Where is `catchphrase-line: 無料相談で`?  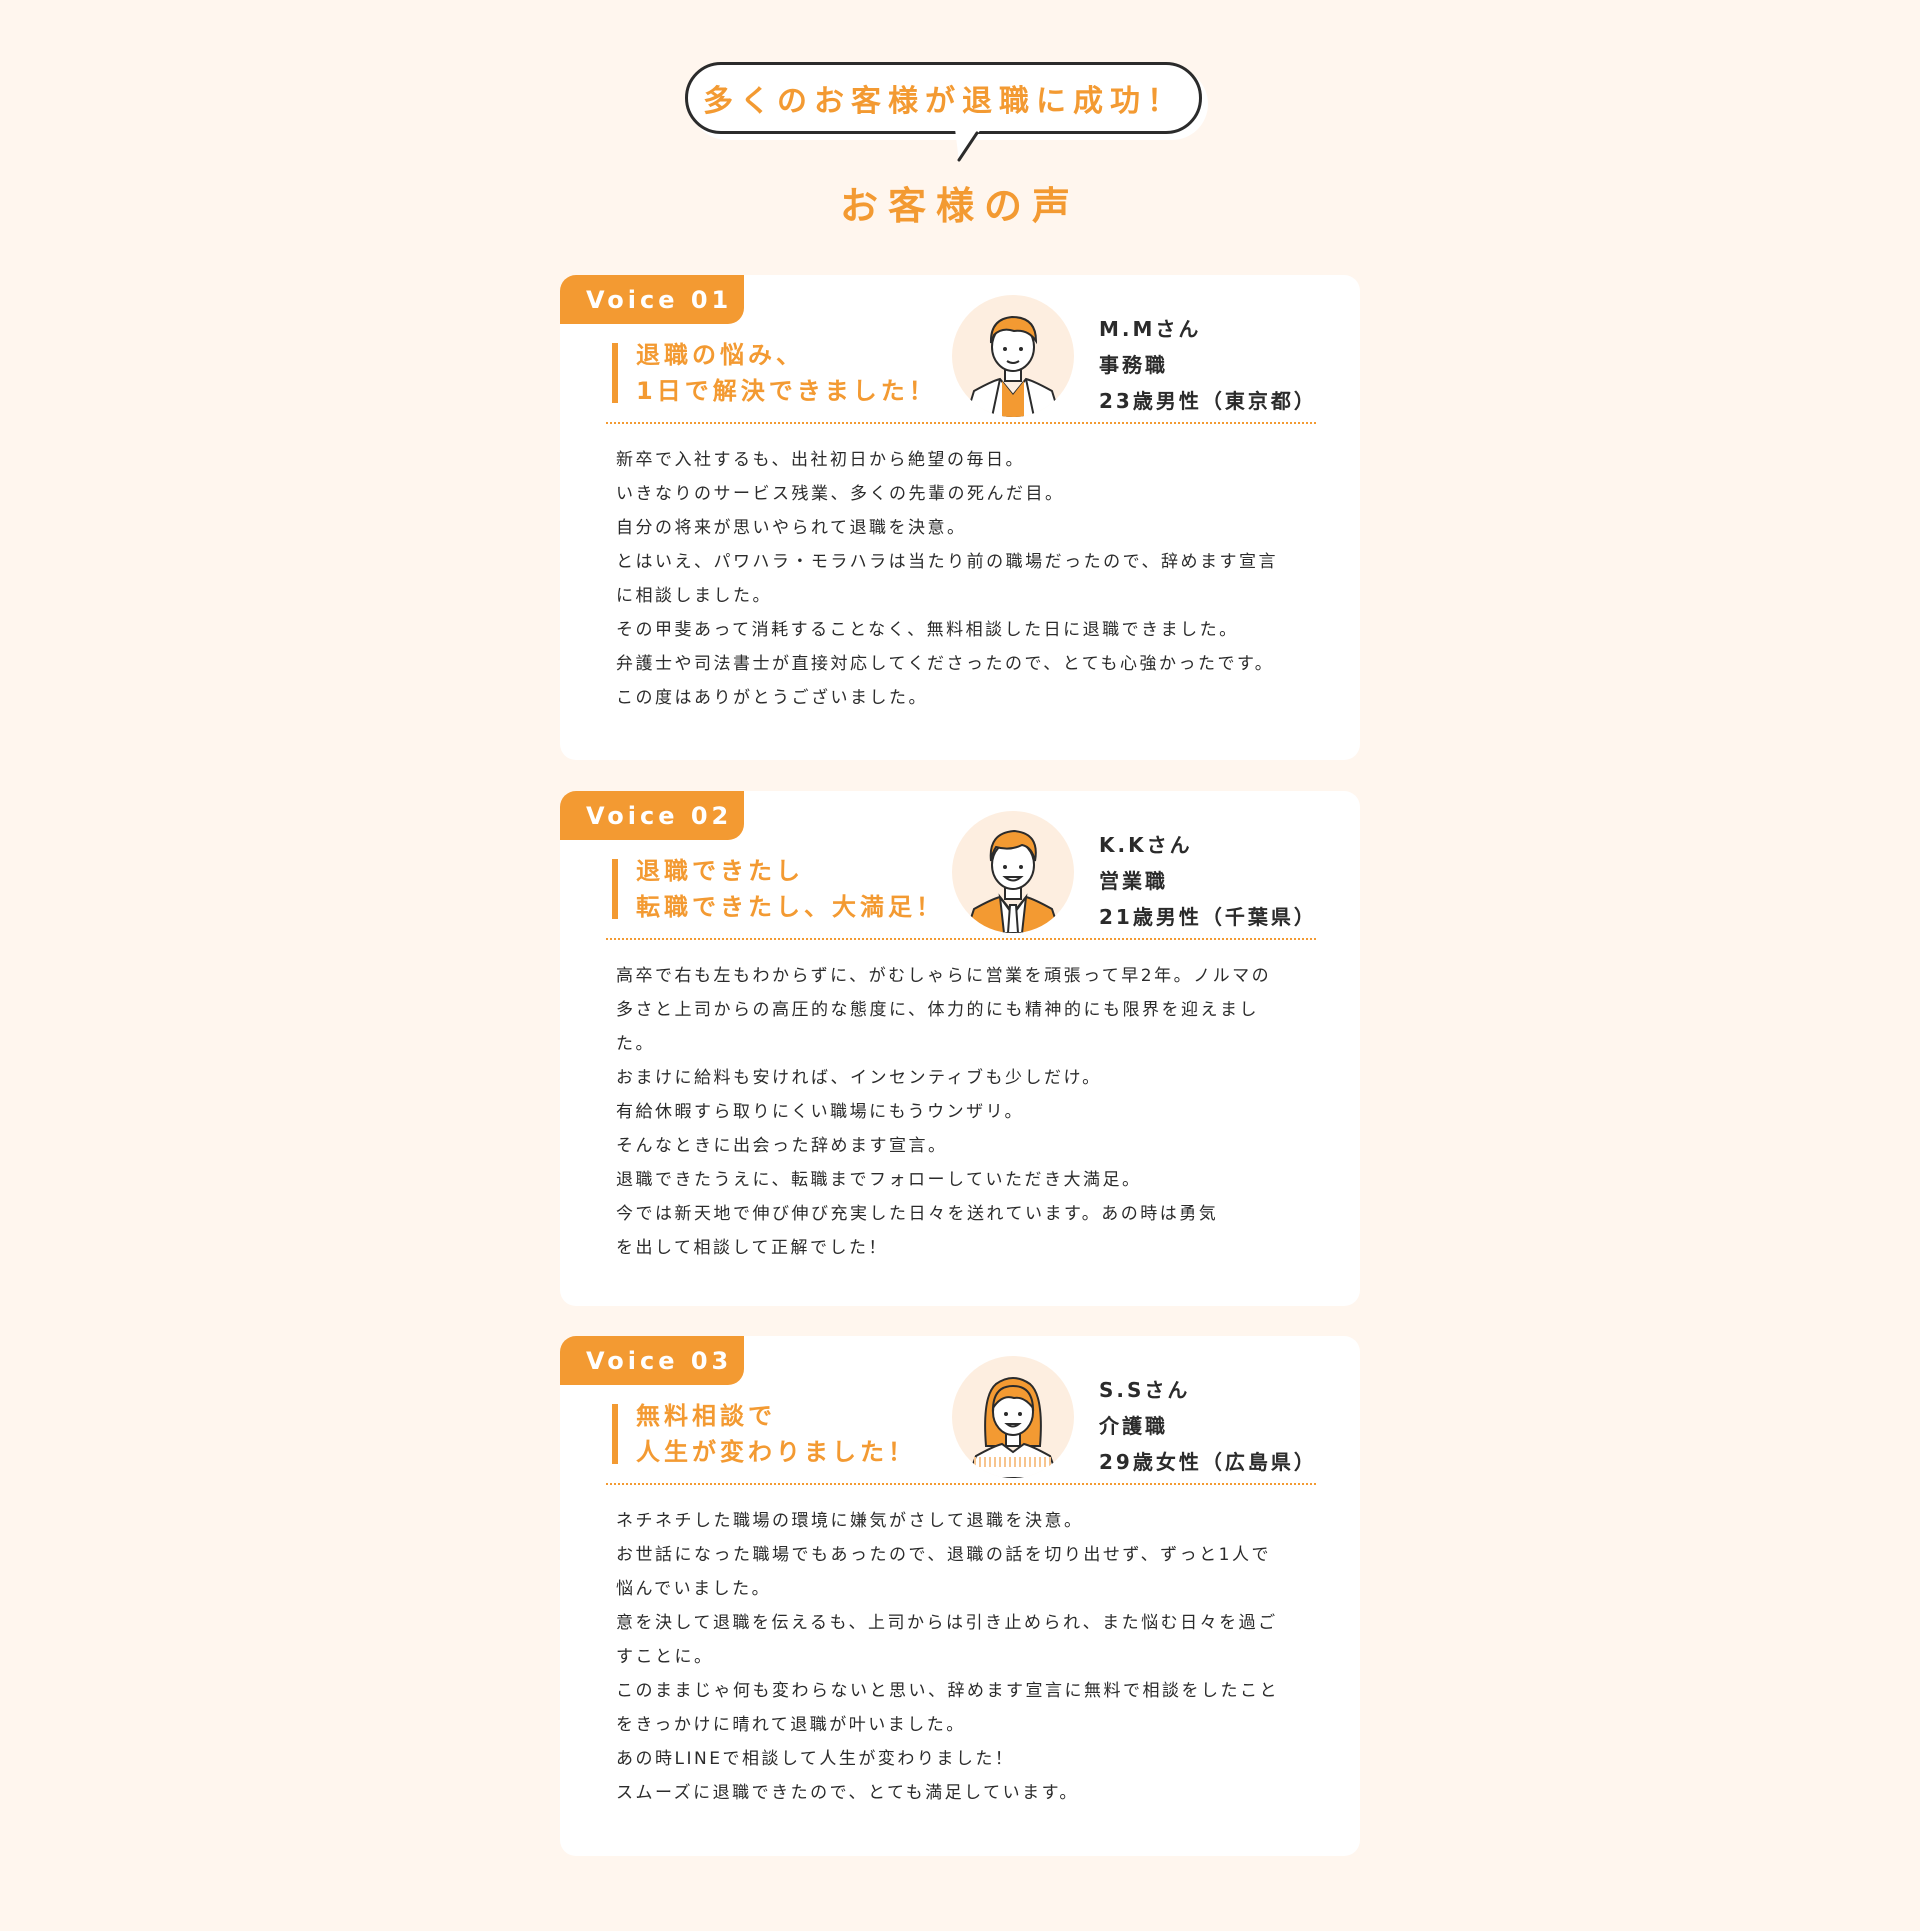
catchphrase-line: 無料相談で is located at coordinates (706, 1416).